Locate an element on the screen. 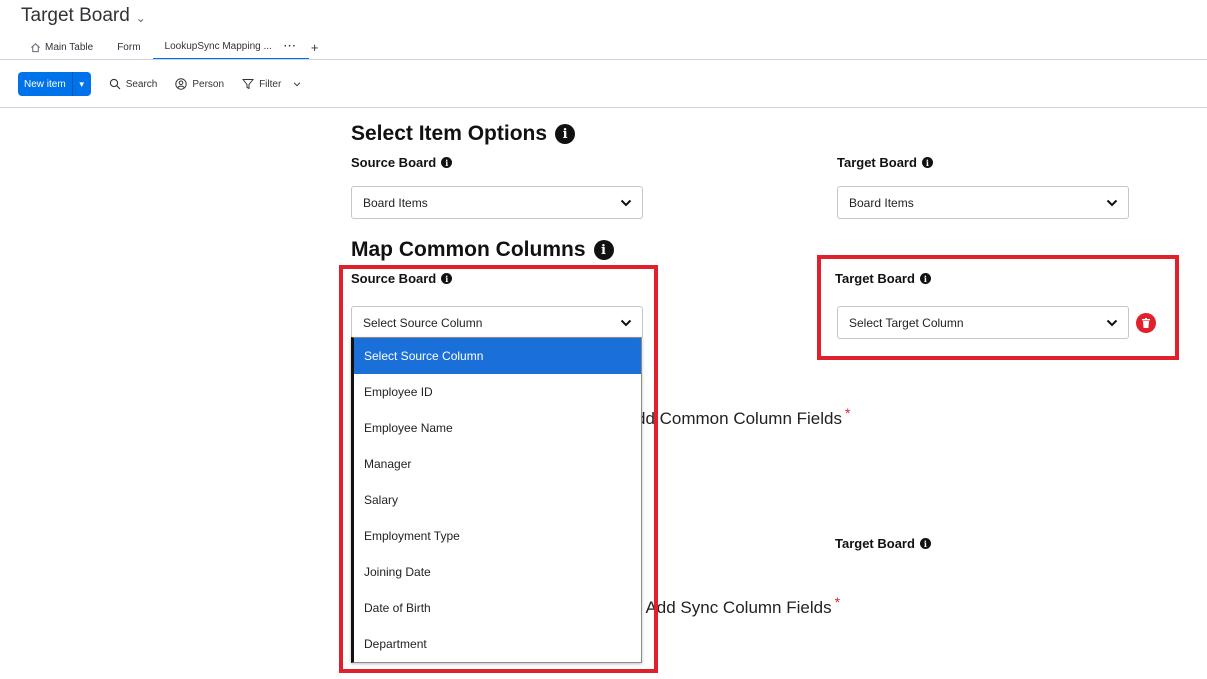 This screenshot has width=1207, height=679. label-text: Source Board is located at coordinates (394, 162).